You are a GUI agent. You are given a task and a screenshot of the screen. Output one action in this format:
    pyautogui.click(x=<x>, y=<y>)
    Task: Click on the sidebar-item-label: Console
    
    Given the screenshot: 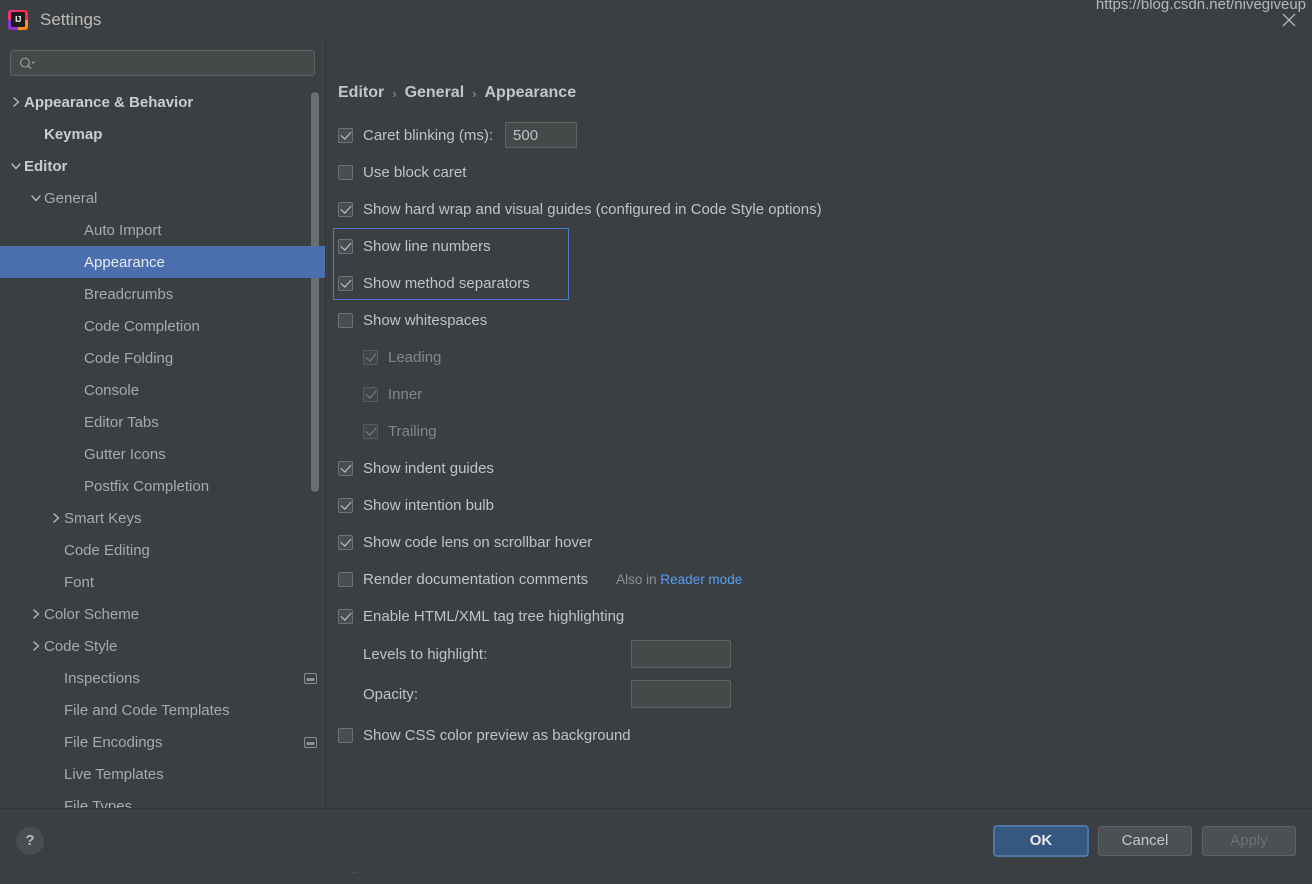 What is the action you would take?
    pyautogui.click(x=112, y=390)
    